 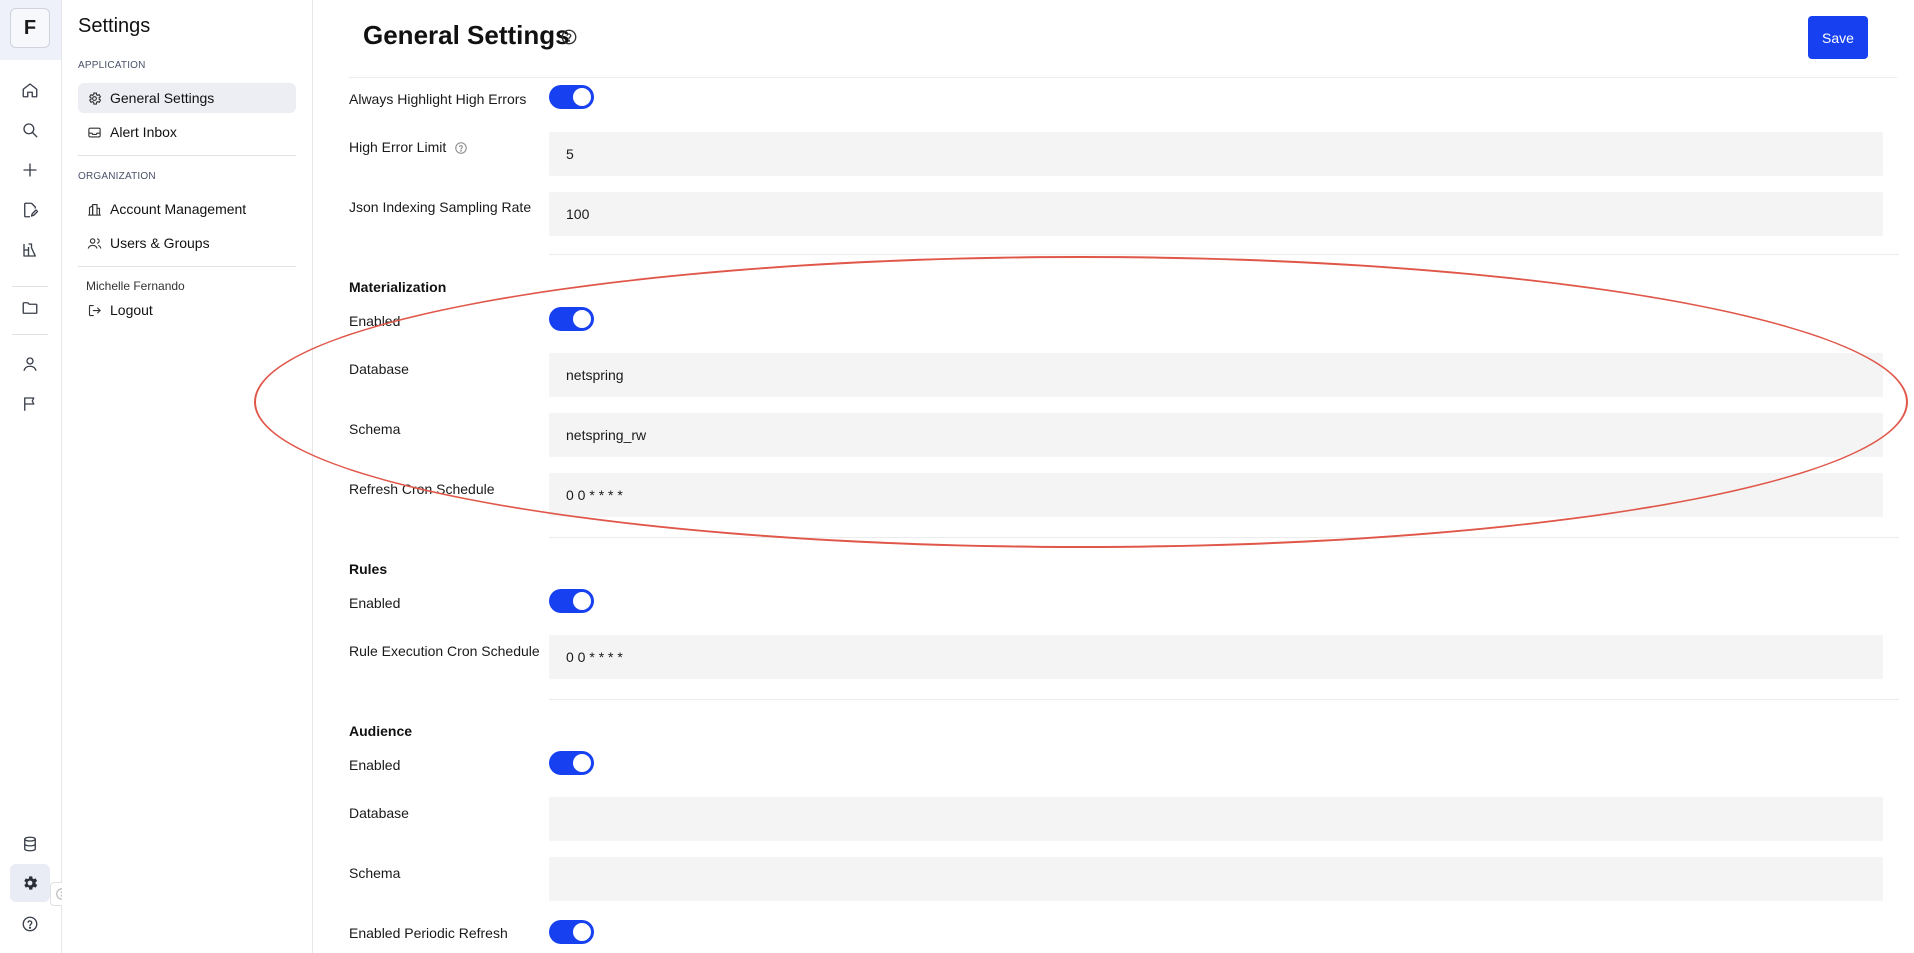 What do you see at coordinates (375, 429) in the screenshot?
I see `materialization-schema-label: Schema` at bounding box center [375, 429].